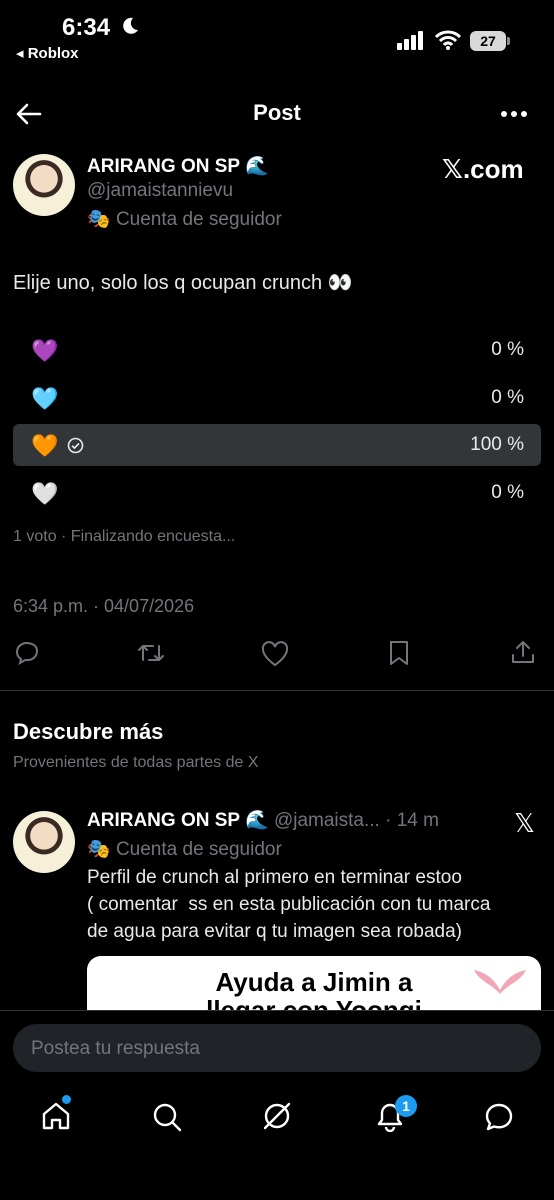 This screenshot has width=554, height=1200. I want to click on author-handle: @jamaistannievu, so click(160, 191).